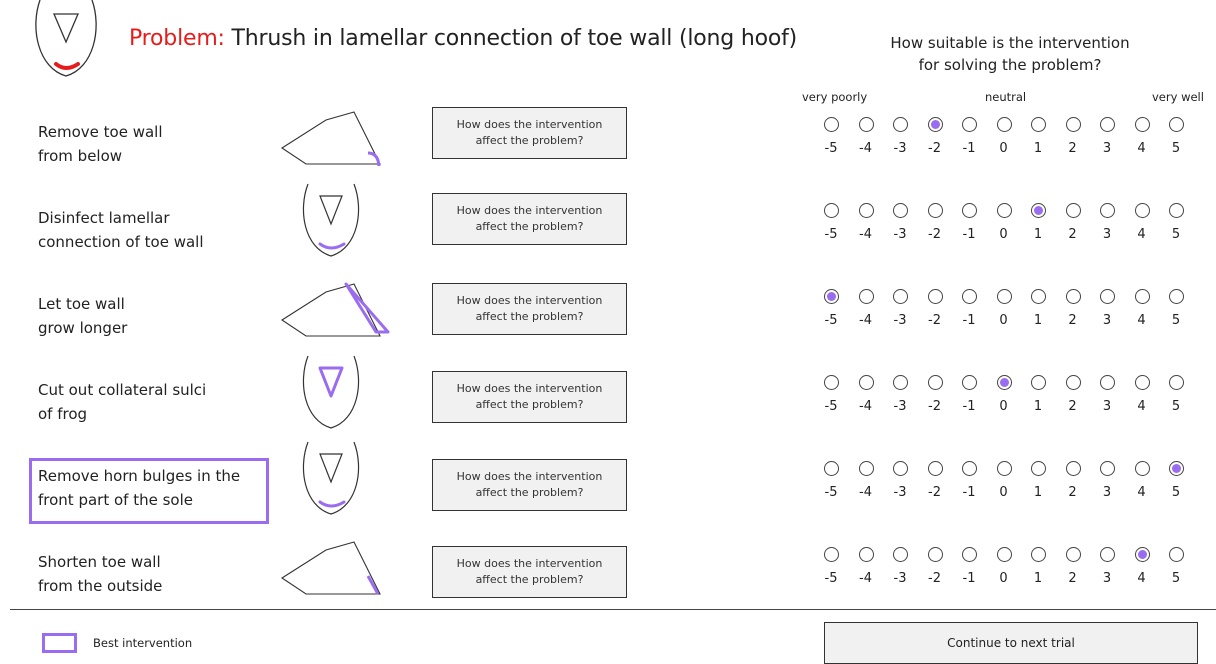  I want to click on rating-tick-label: 5, so click(1176, 578).